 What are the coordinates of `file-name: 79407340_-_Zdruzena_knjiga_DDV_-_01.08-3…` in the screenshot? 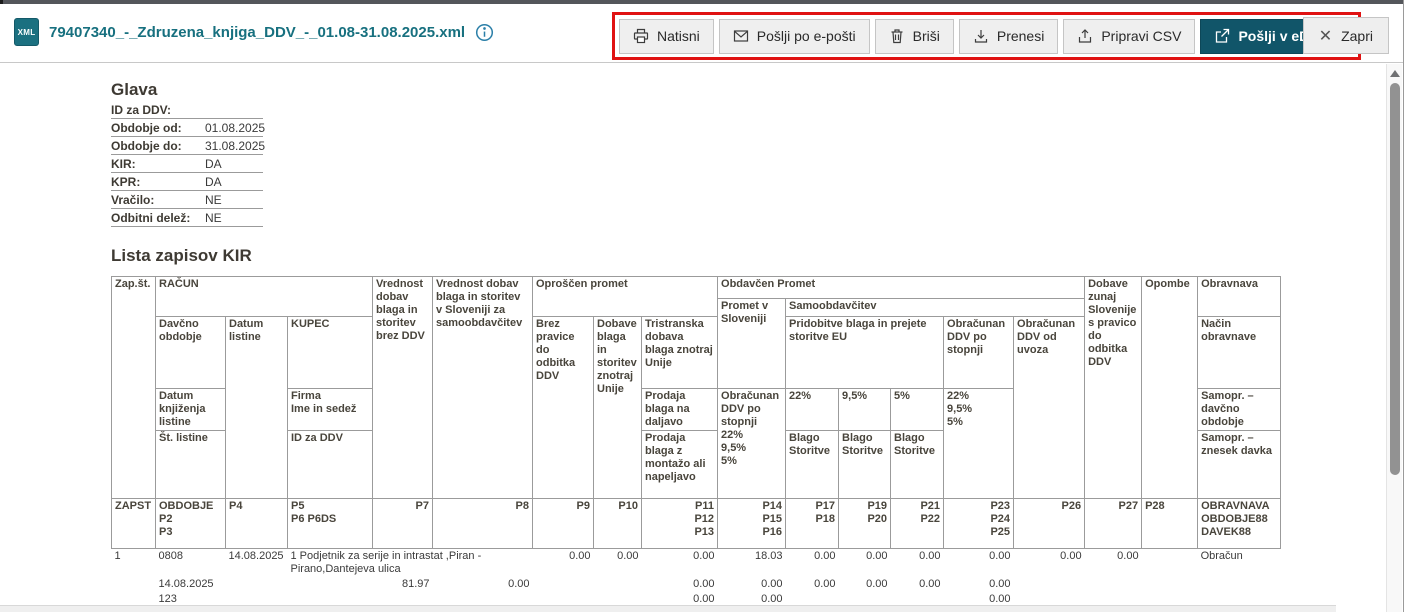 It's located at (257, 32).